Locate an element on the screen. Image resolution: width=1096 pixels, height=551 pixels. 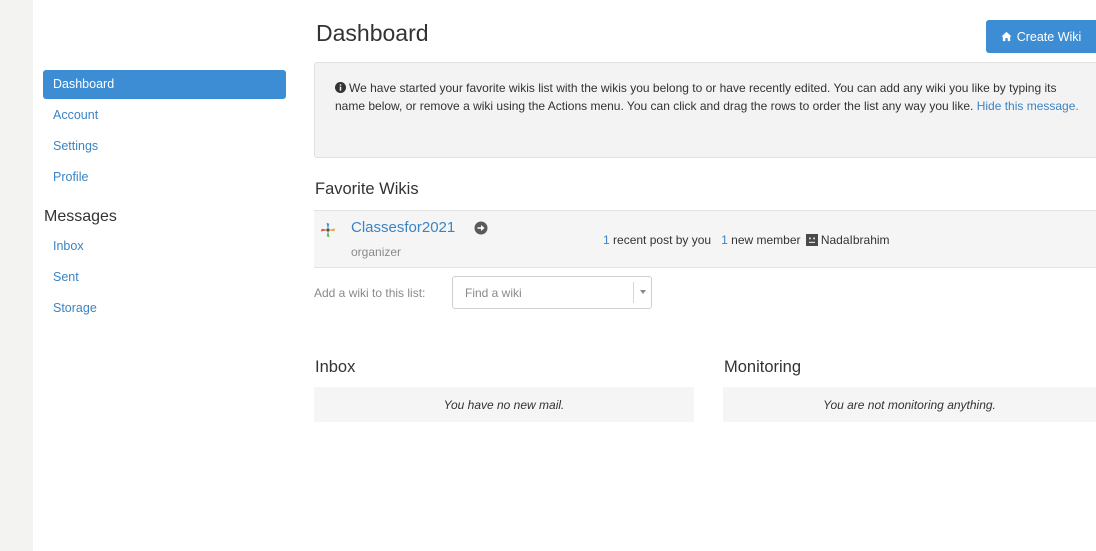
new-members-text: new member is located at coordinates (766, 240).